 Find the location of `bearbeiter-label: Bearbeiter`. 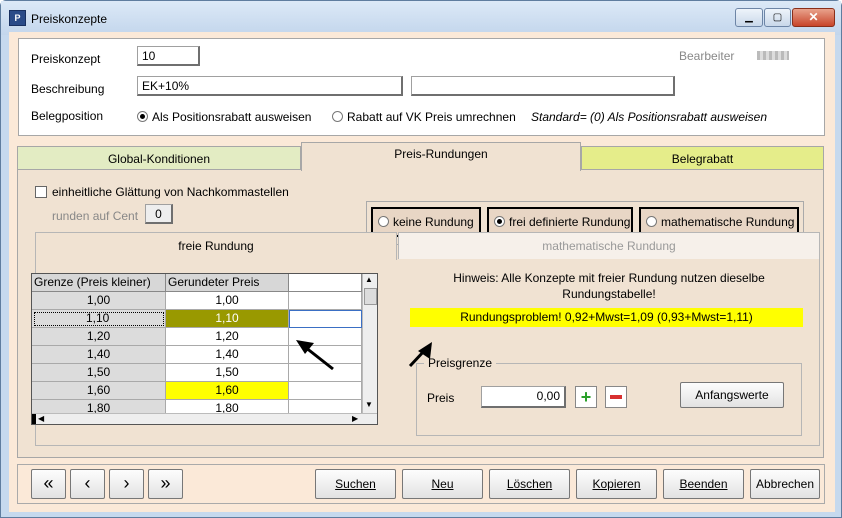

bearbeiter-label: Bearbeiter is located at coordinates (707, 56).